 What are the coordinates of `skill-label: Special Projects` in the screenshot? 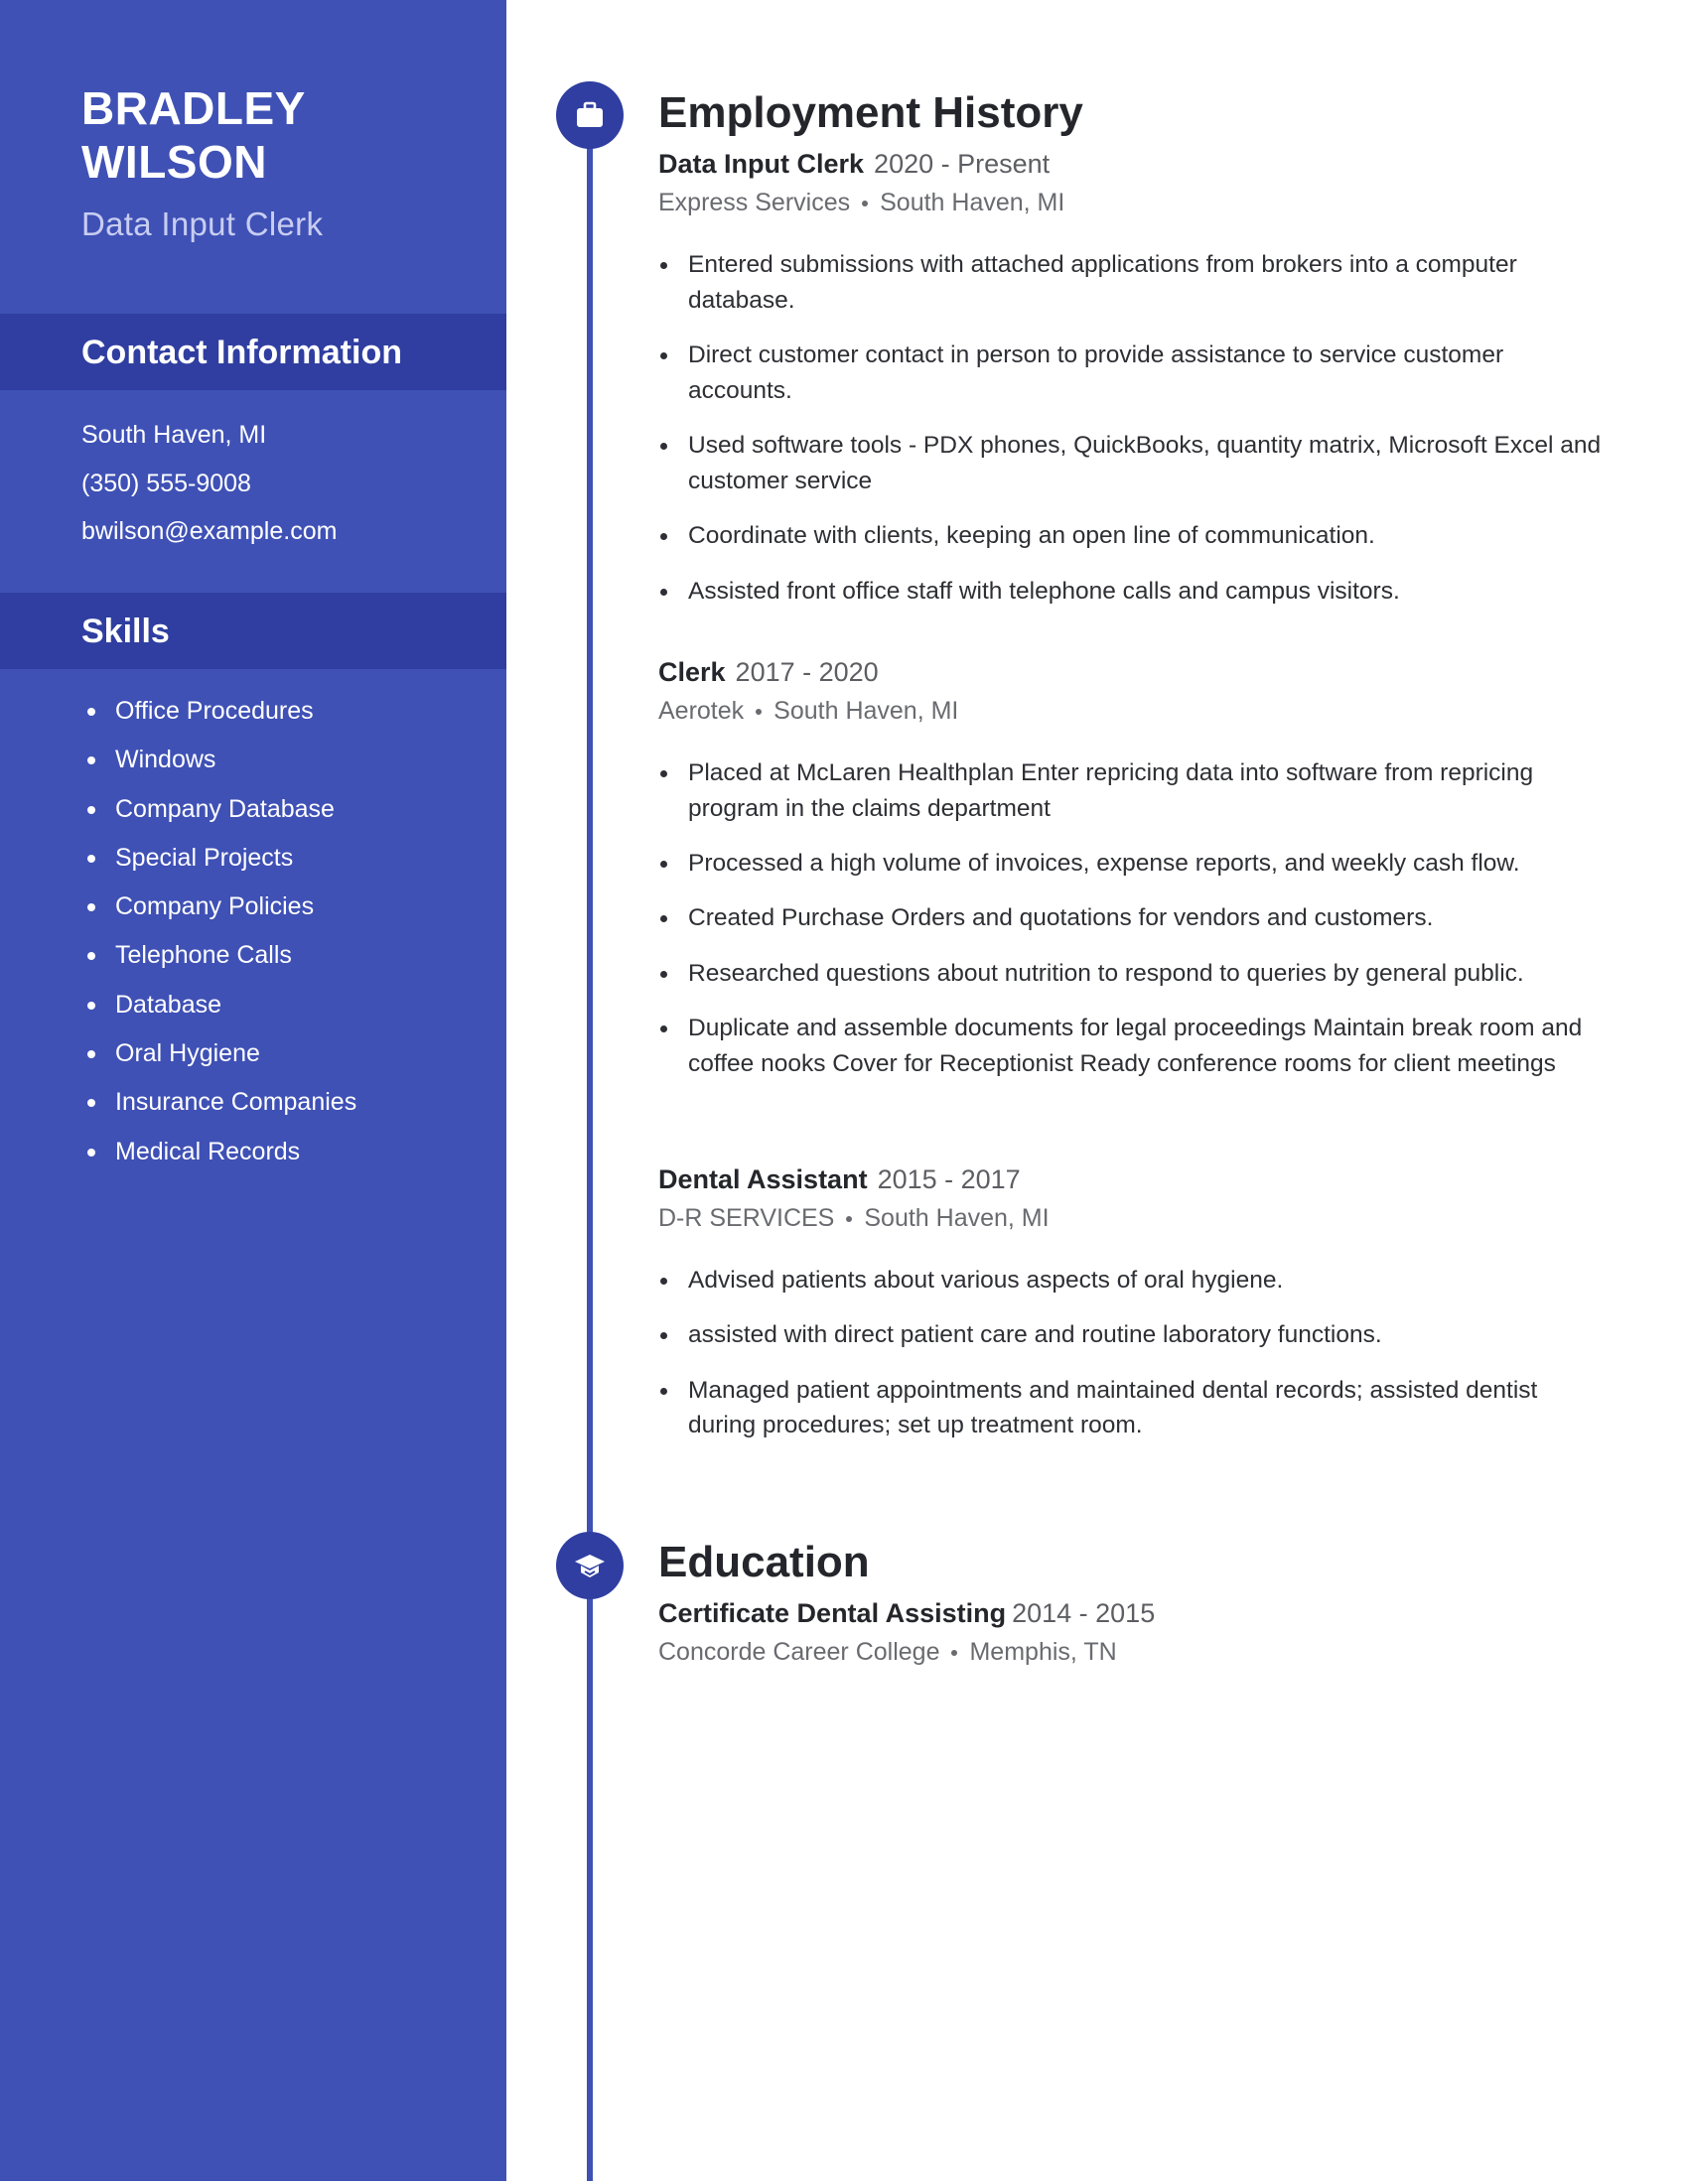 It's located at (204, 857).